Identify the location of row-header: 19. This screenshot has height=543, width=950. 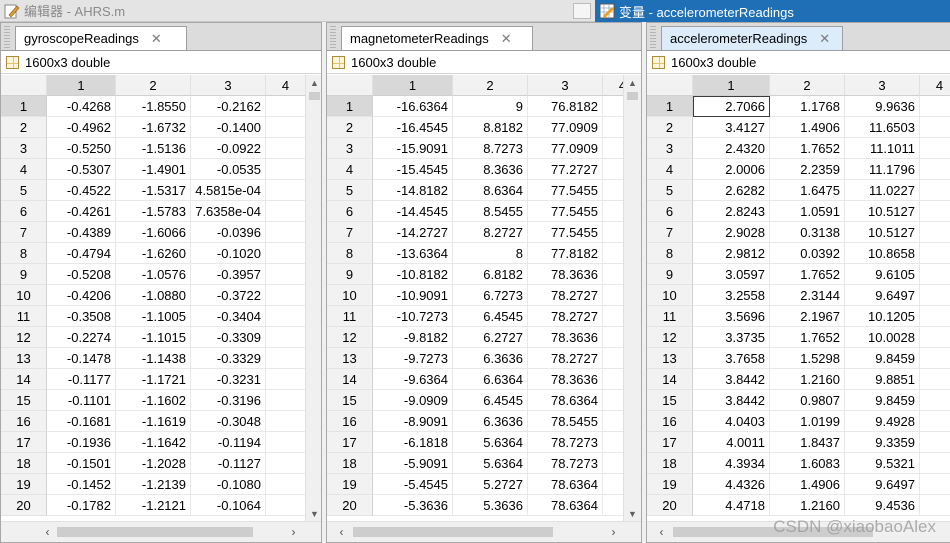
(350, 484).